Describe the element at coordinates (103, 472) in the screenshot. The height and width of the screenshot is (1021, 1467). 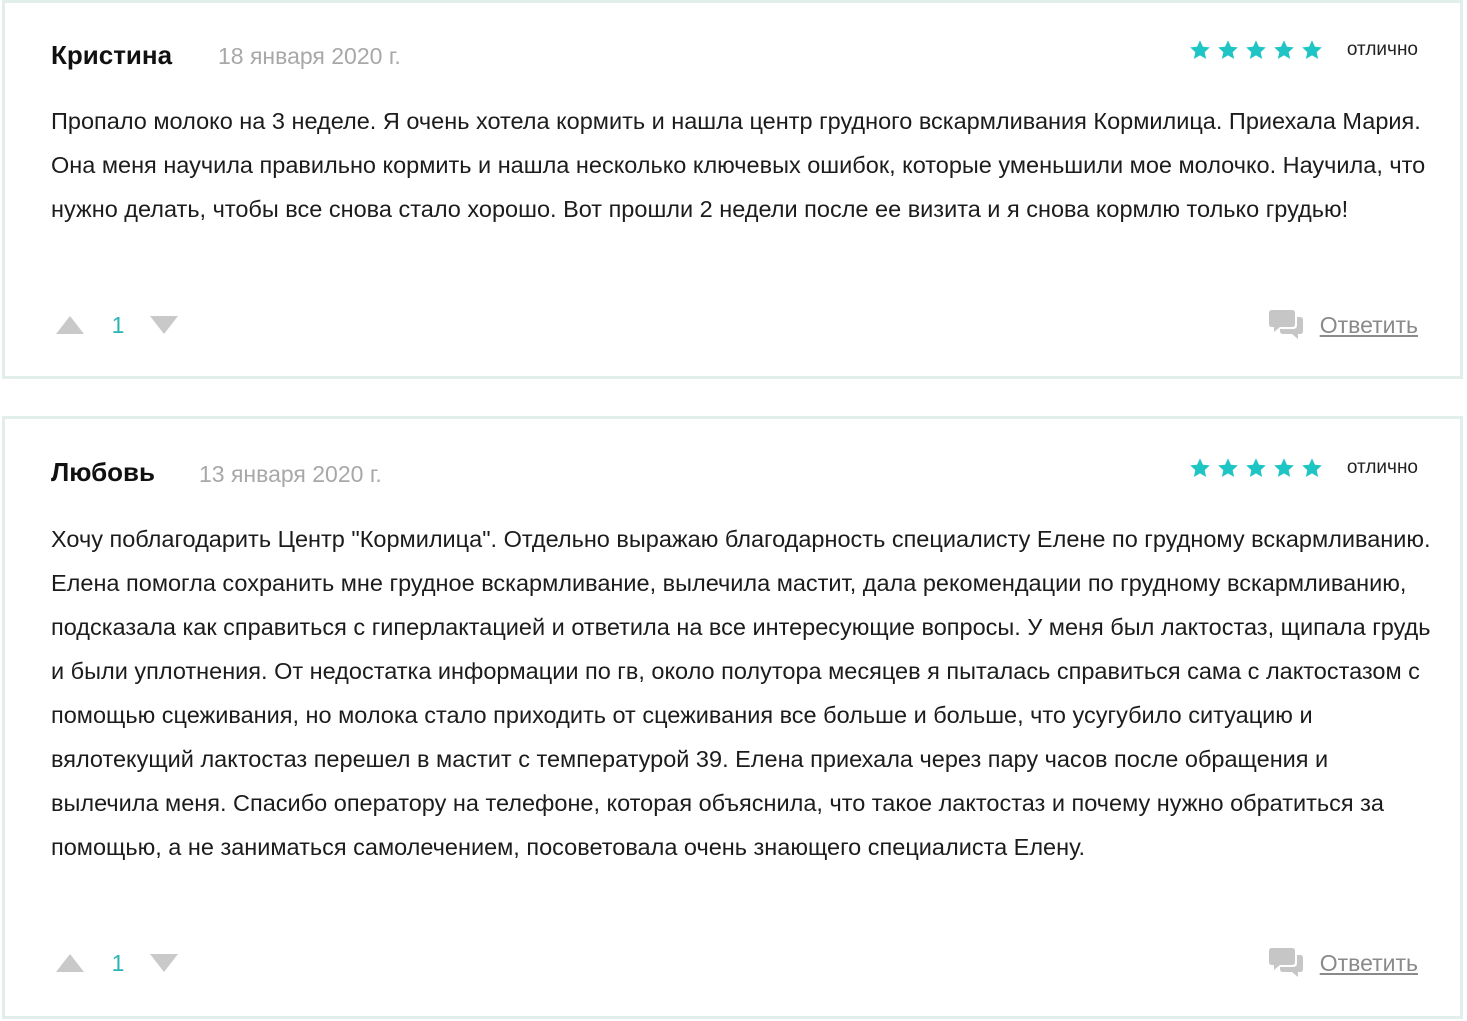
I see `review-author: Любовь` at that location.